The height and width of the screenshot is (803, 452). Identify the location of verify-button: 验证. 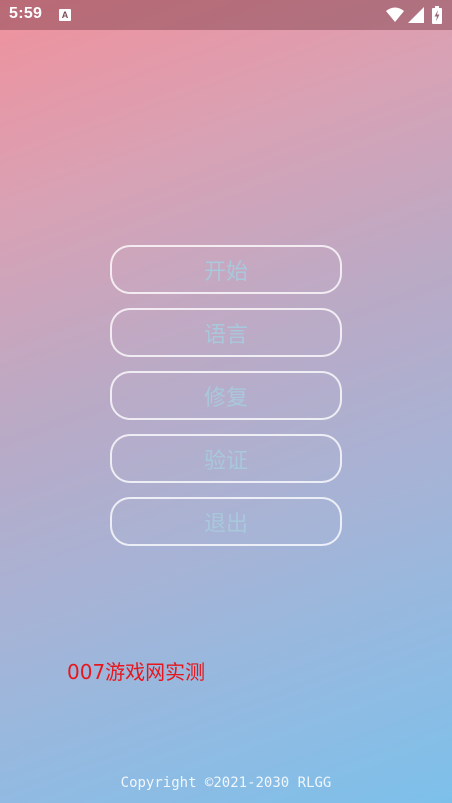
(226, 458).